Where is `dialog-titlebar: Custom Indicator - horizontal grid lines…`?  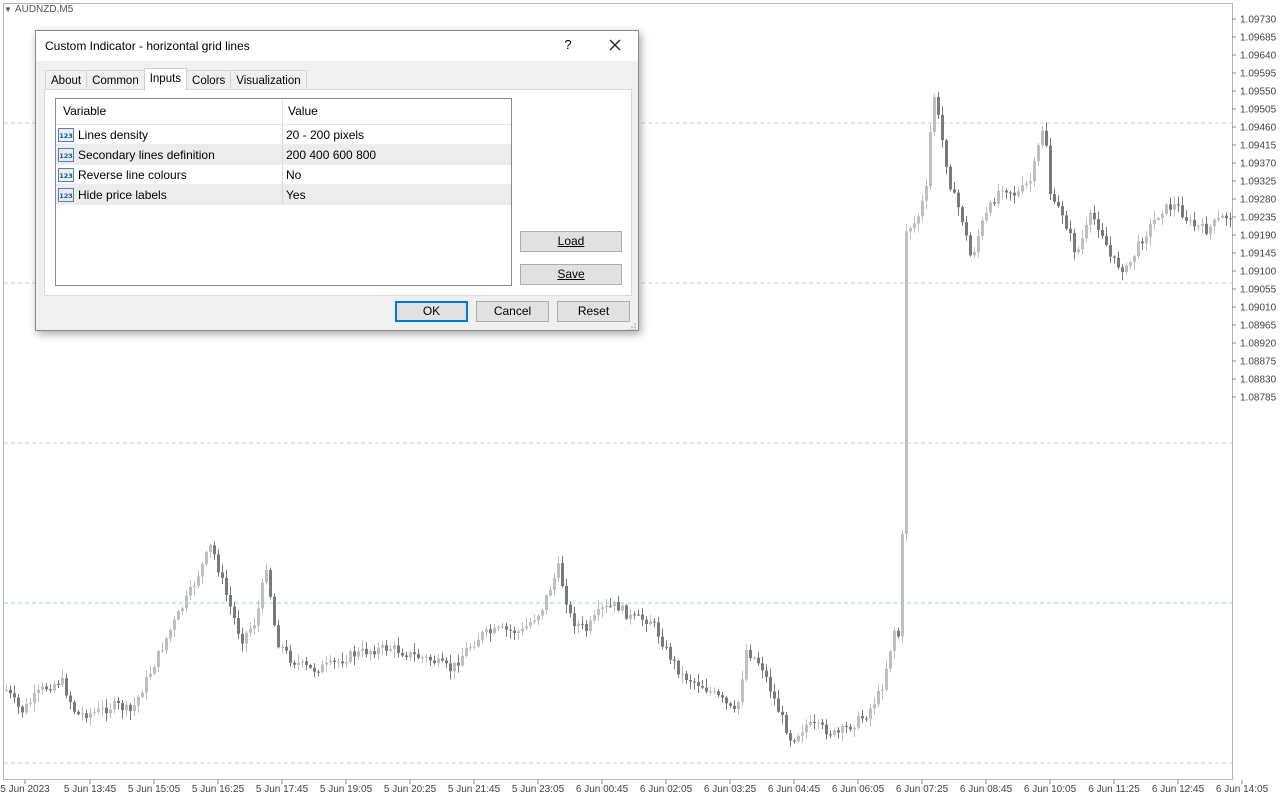
dialog-titlebar: Custom Indicator - horizontal grid lines… is located at coordinates (337, 46).